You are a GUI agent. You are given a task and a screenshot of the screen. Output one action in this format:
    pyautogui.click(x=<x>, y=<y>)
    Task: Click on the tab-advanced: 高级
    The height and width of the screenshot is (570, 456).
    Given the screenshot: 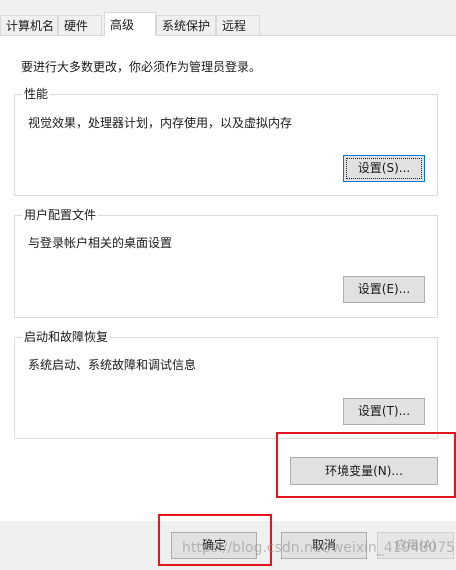 What is the action you would take?
    pyautogui.click(x=130, y=24)
    